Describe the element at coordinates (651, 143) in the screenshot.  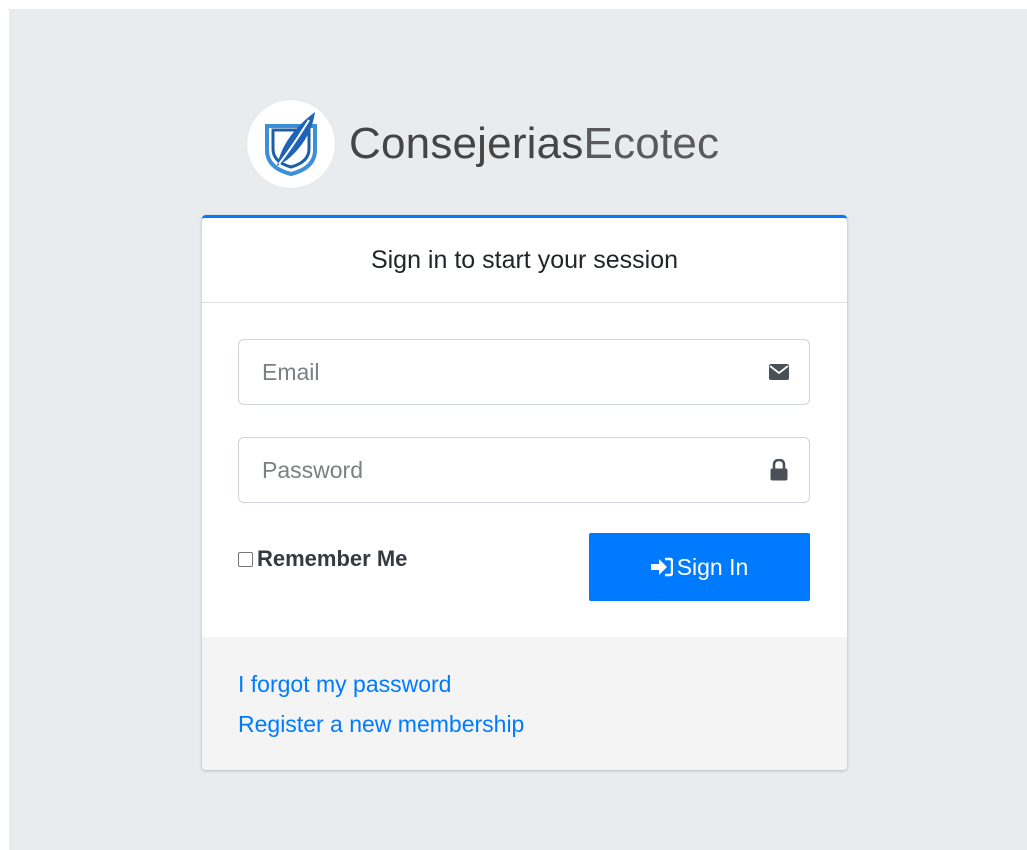
I see `brand-name-secondary: Ecotec` at that location.